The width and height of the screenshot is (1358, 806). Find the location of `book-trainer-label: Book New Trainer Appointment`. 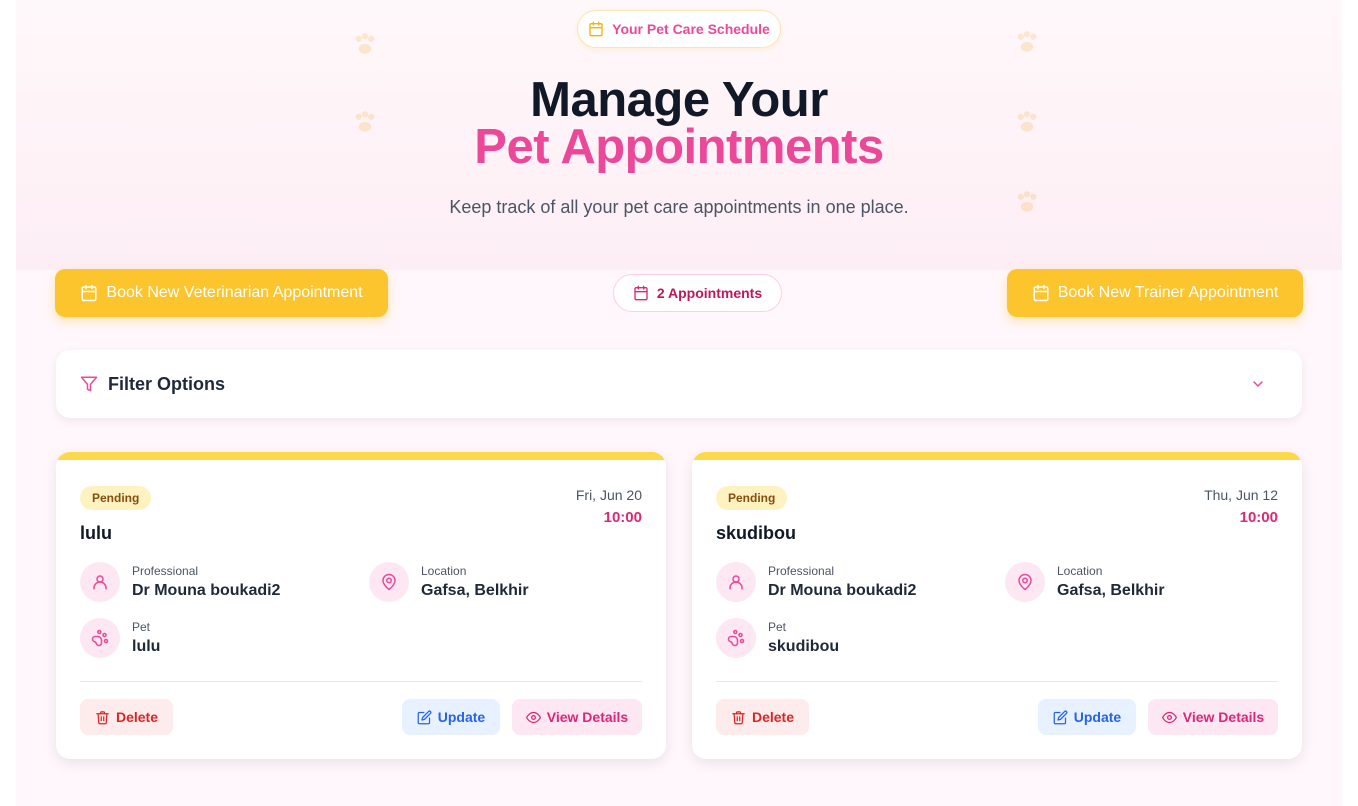

book-trainer-label: Book New Trainer Appointment is located at coordinates (1168, 292).